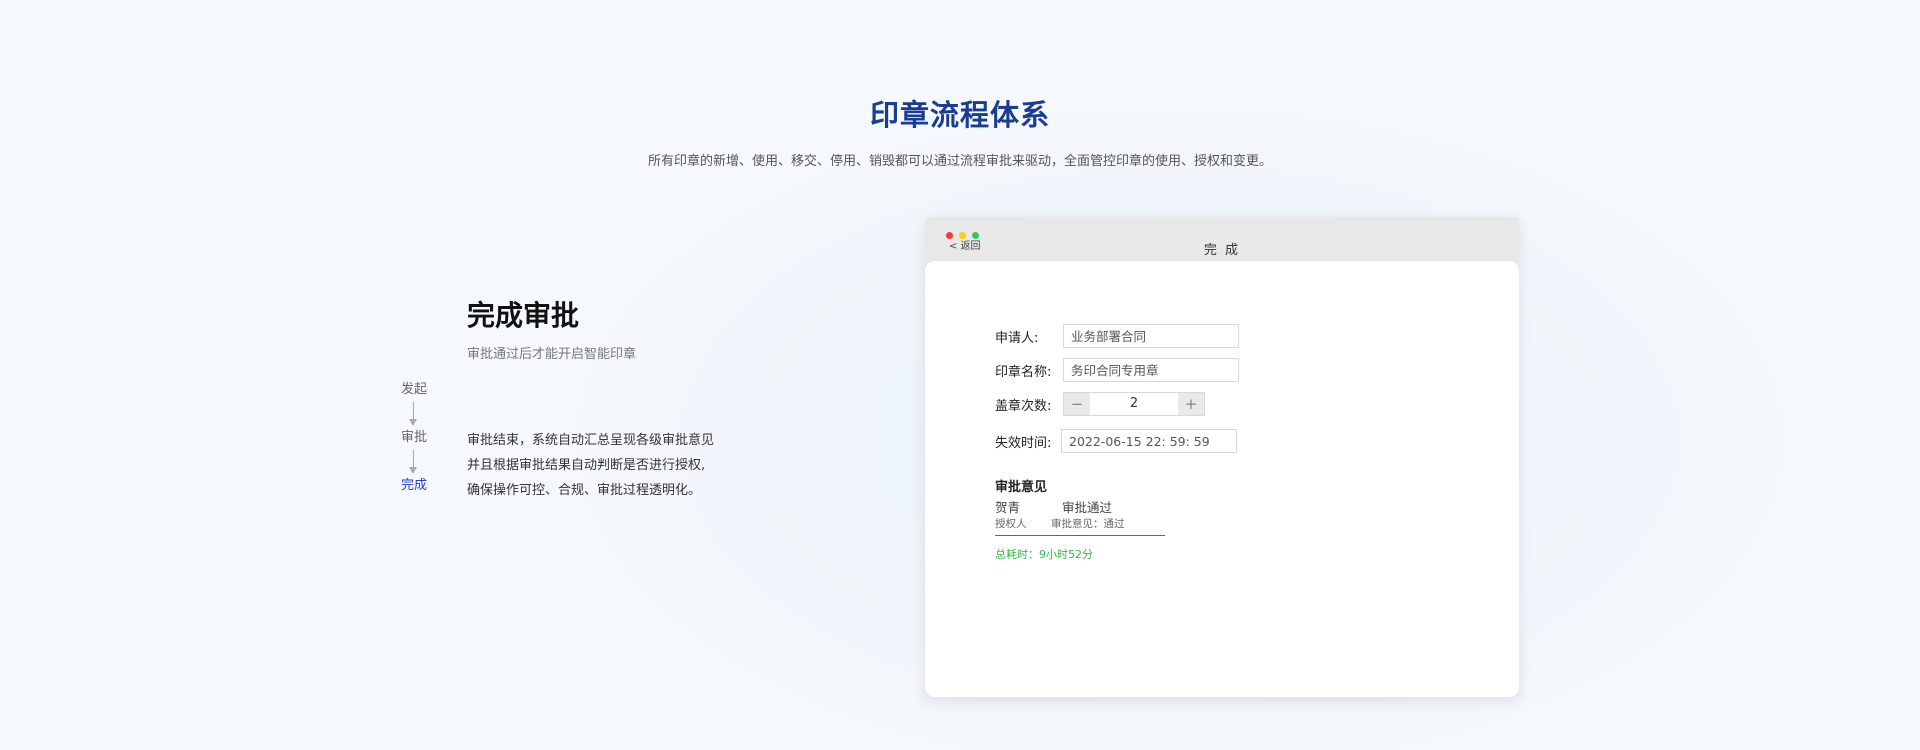 This screenshot has height=750, width=1920. I want to click on applicant-row: 申请人: 业务部署合同, so click(1117, 336).